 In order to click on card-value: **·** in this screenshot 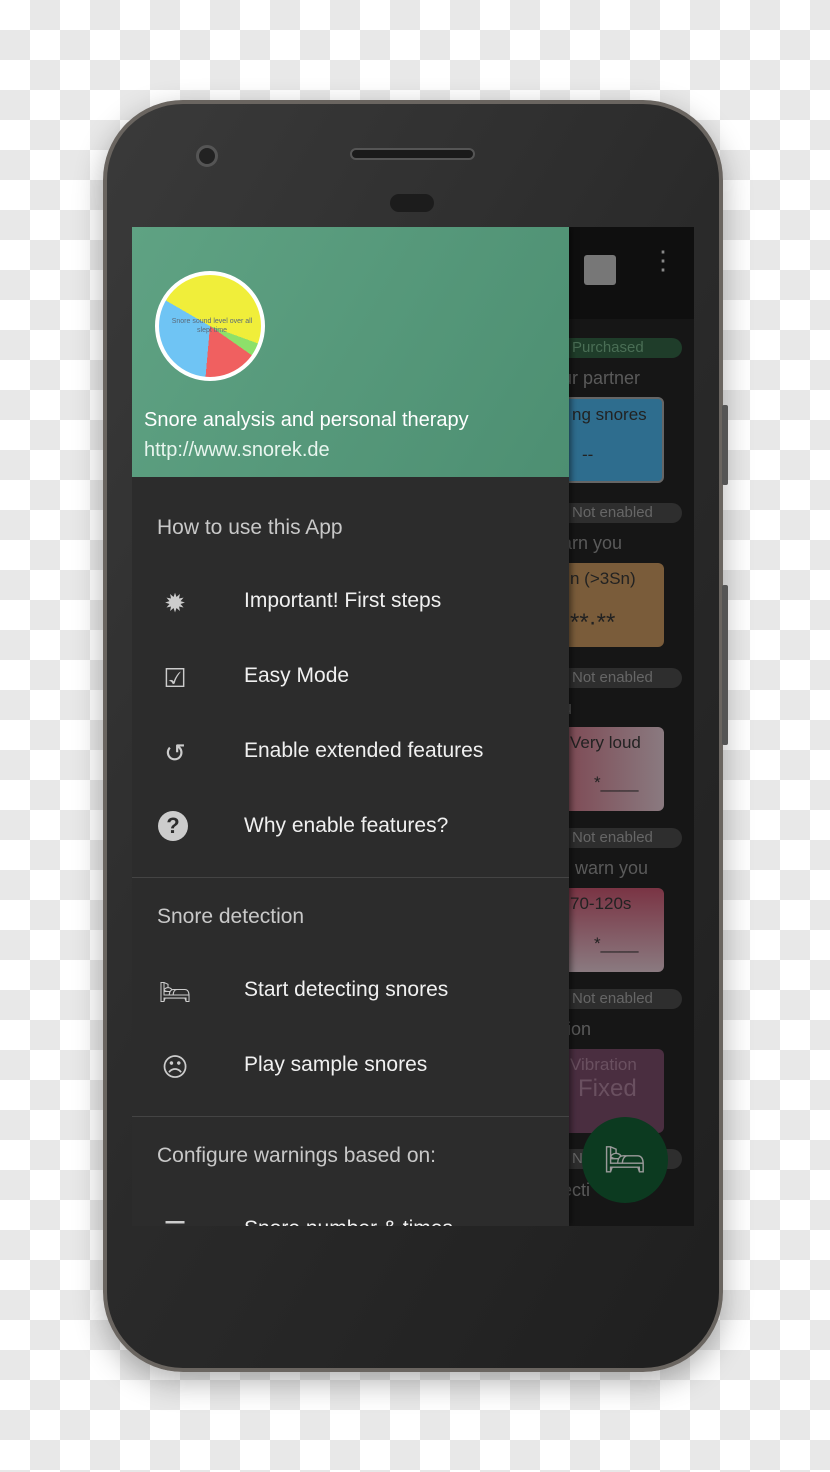, I will do `click(593, 622)`.